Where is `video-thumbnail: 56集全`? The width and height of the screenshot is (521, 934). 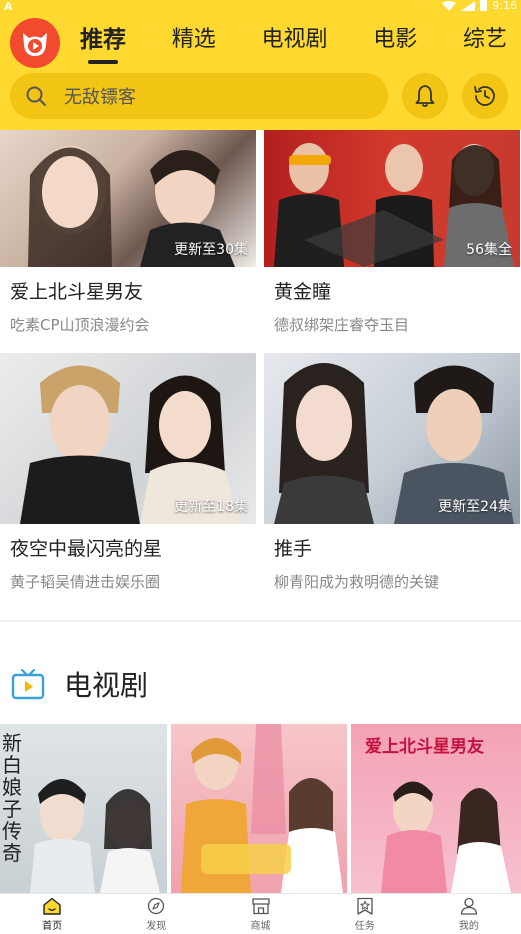
video-thumbnail: 56集全 is located at coordinates (392, 198).